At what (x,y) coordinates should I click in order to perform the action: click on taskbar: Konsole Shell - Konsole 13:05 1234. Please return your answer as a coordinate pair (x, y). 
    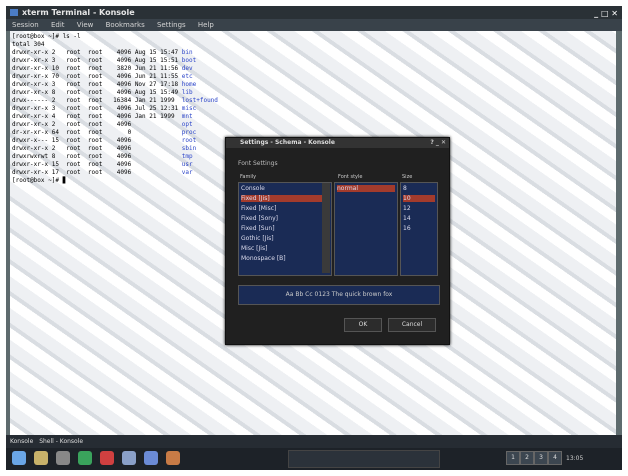
    Looking at the image, I should click on (314, 452).